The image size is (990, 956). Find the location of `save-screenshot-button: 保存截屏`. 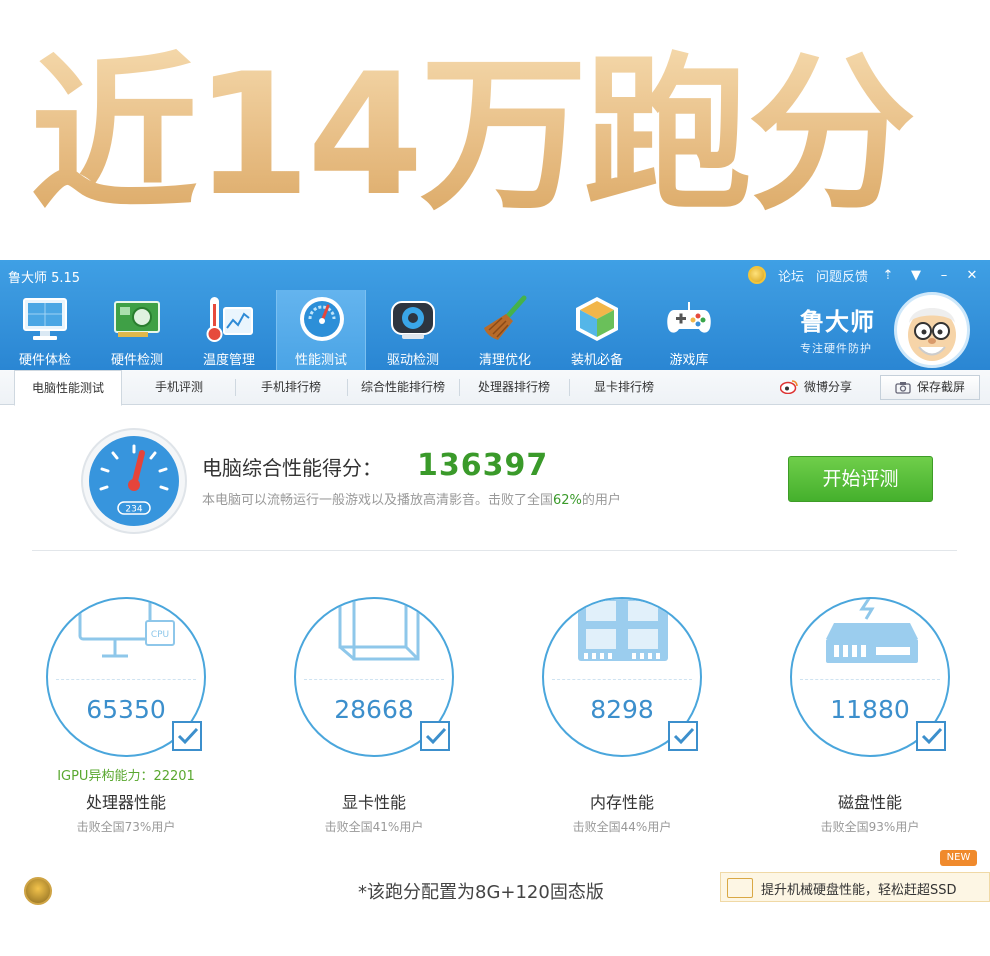

save-screenshot-button: 保存截屏 is located at coordinates (930, 387).